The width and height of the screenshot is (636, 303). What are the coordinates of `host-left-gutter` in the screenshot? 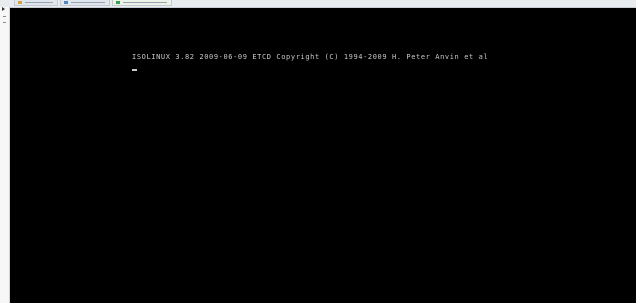 It's located at (5, 155).